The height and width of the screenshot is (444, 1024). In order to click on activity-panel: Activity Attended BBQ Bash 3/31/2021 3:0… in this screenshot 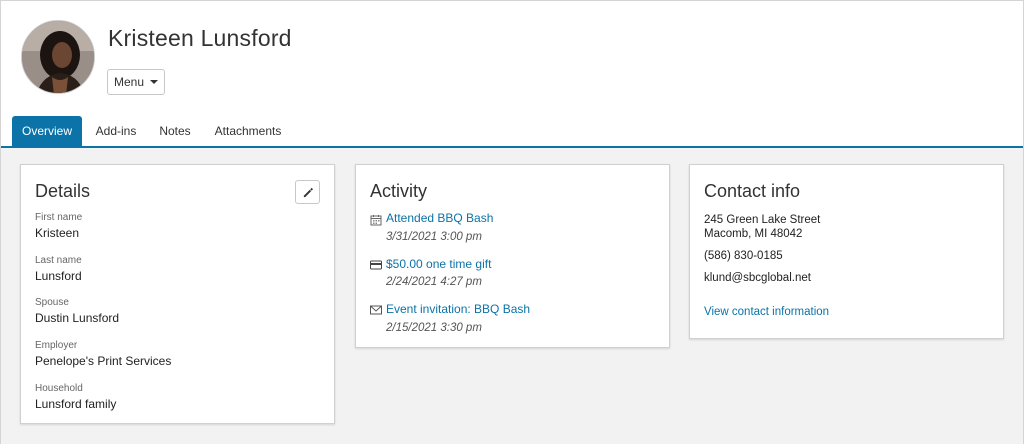, I will do `click(512, 256)`.